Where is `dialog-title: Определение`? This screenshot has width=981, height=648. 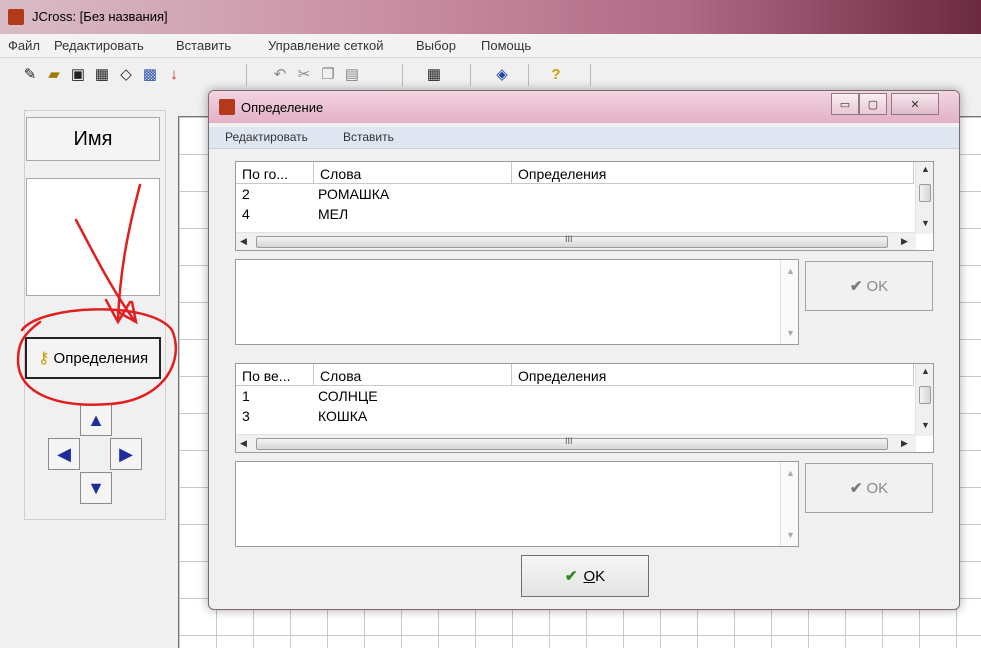 dialog-title: Определение is located at coordinates (282, 107).